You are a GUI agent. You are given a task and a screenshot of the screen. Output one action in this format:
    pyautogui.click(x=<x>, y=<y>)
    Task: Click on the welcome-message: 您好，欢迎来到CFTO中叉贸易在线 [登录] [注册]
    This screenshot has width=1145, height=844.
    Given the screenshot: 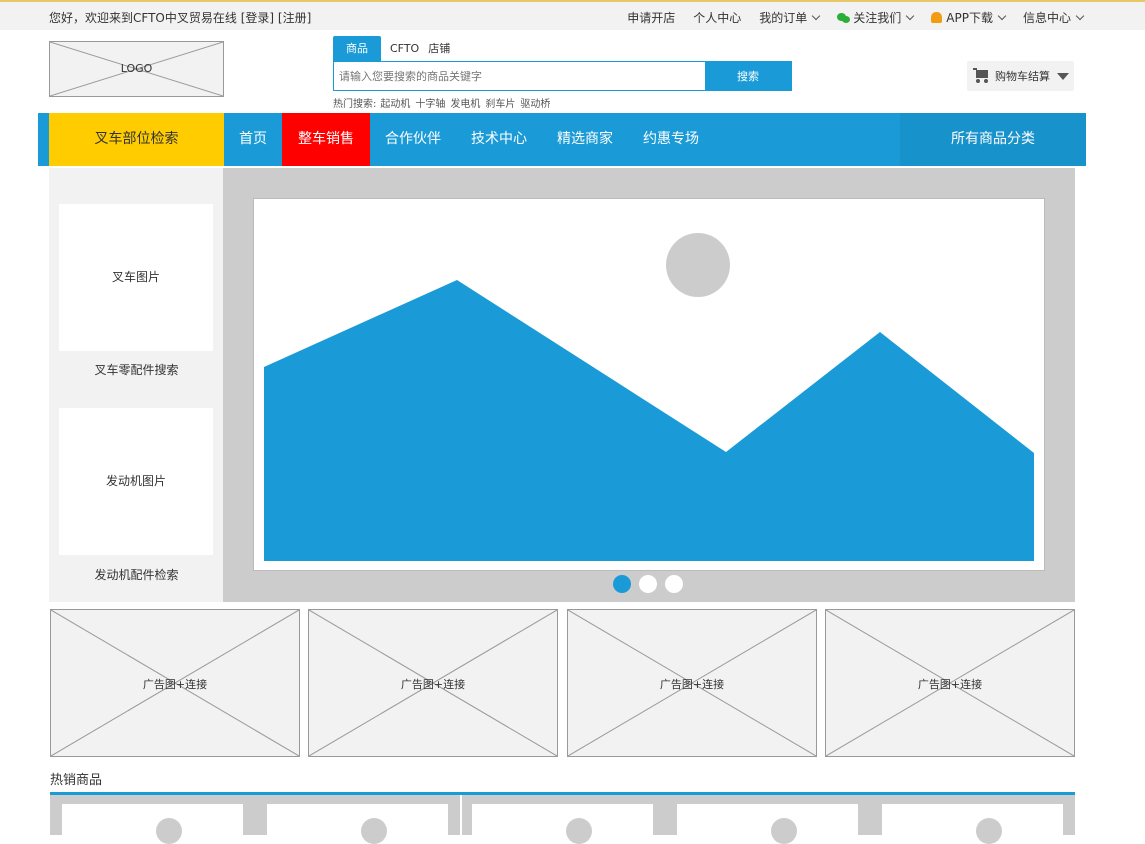 What is the action you would take?
    pyautogui.click(x=180, y=17)
    